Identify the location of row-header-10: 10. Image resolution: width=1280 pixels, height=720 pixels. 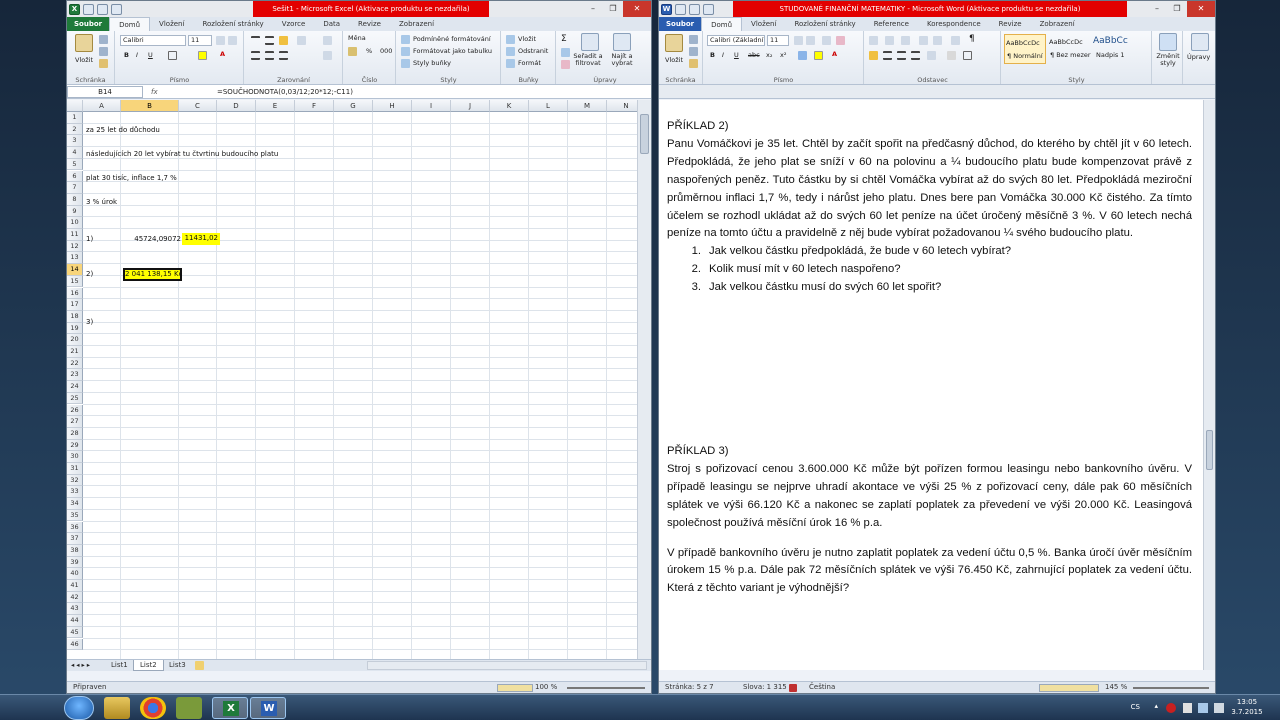
(75, 223).